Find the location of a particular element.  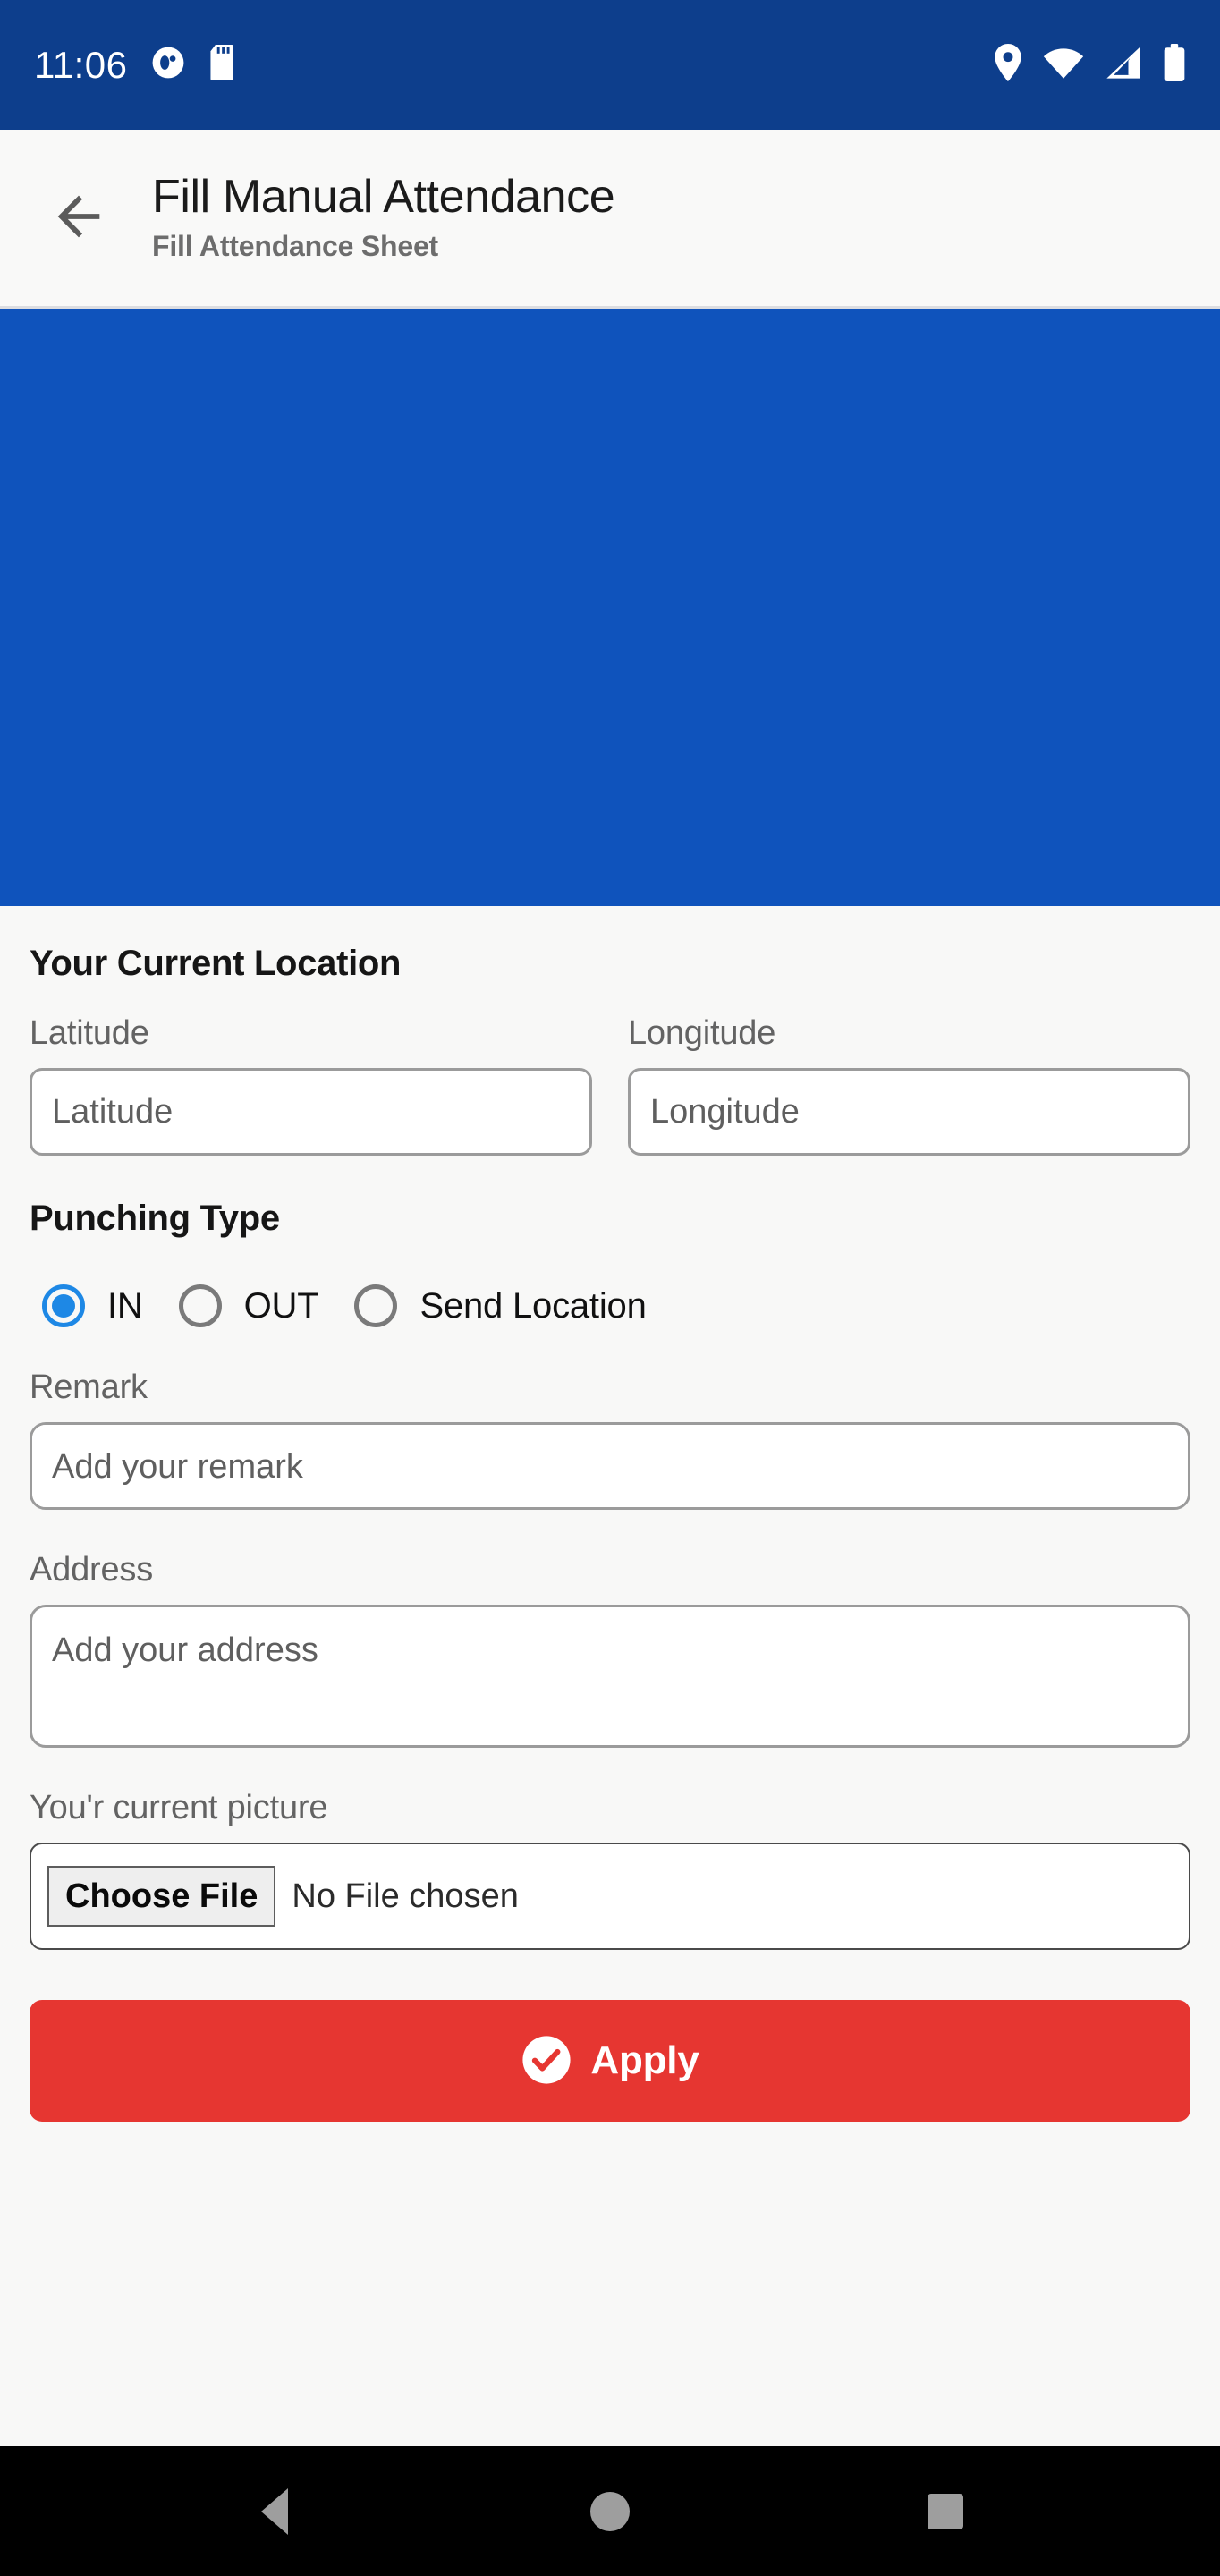

apply-button-label: Apply is located at coordinates (645, 2060).